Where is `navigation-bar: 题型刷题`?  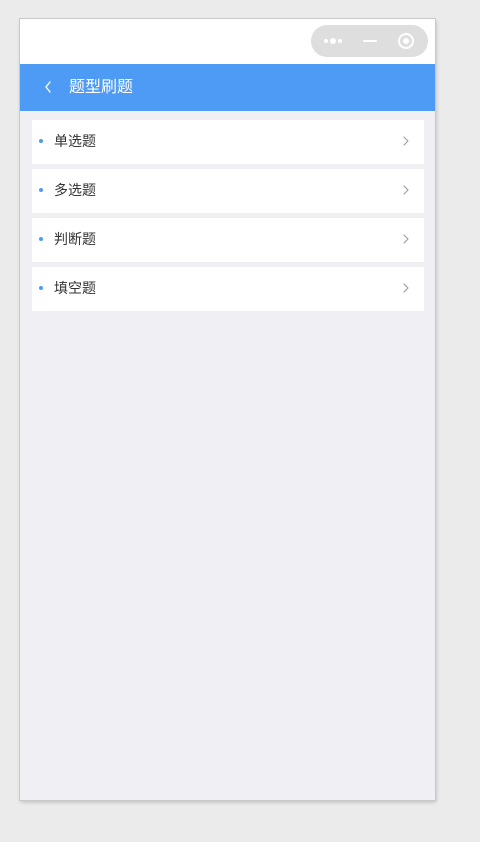
navigation-bar: 题型刷题 is located at coordinates (227, 87).